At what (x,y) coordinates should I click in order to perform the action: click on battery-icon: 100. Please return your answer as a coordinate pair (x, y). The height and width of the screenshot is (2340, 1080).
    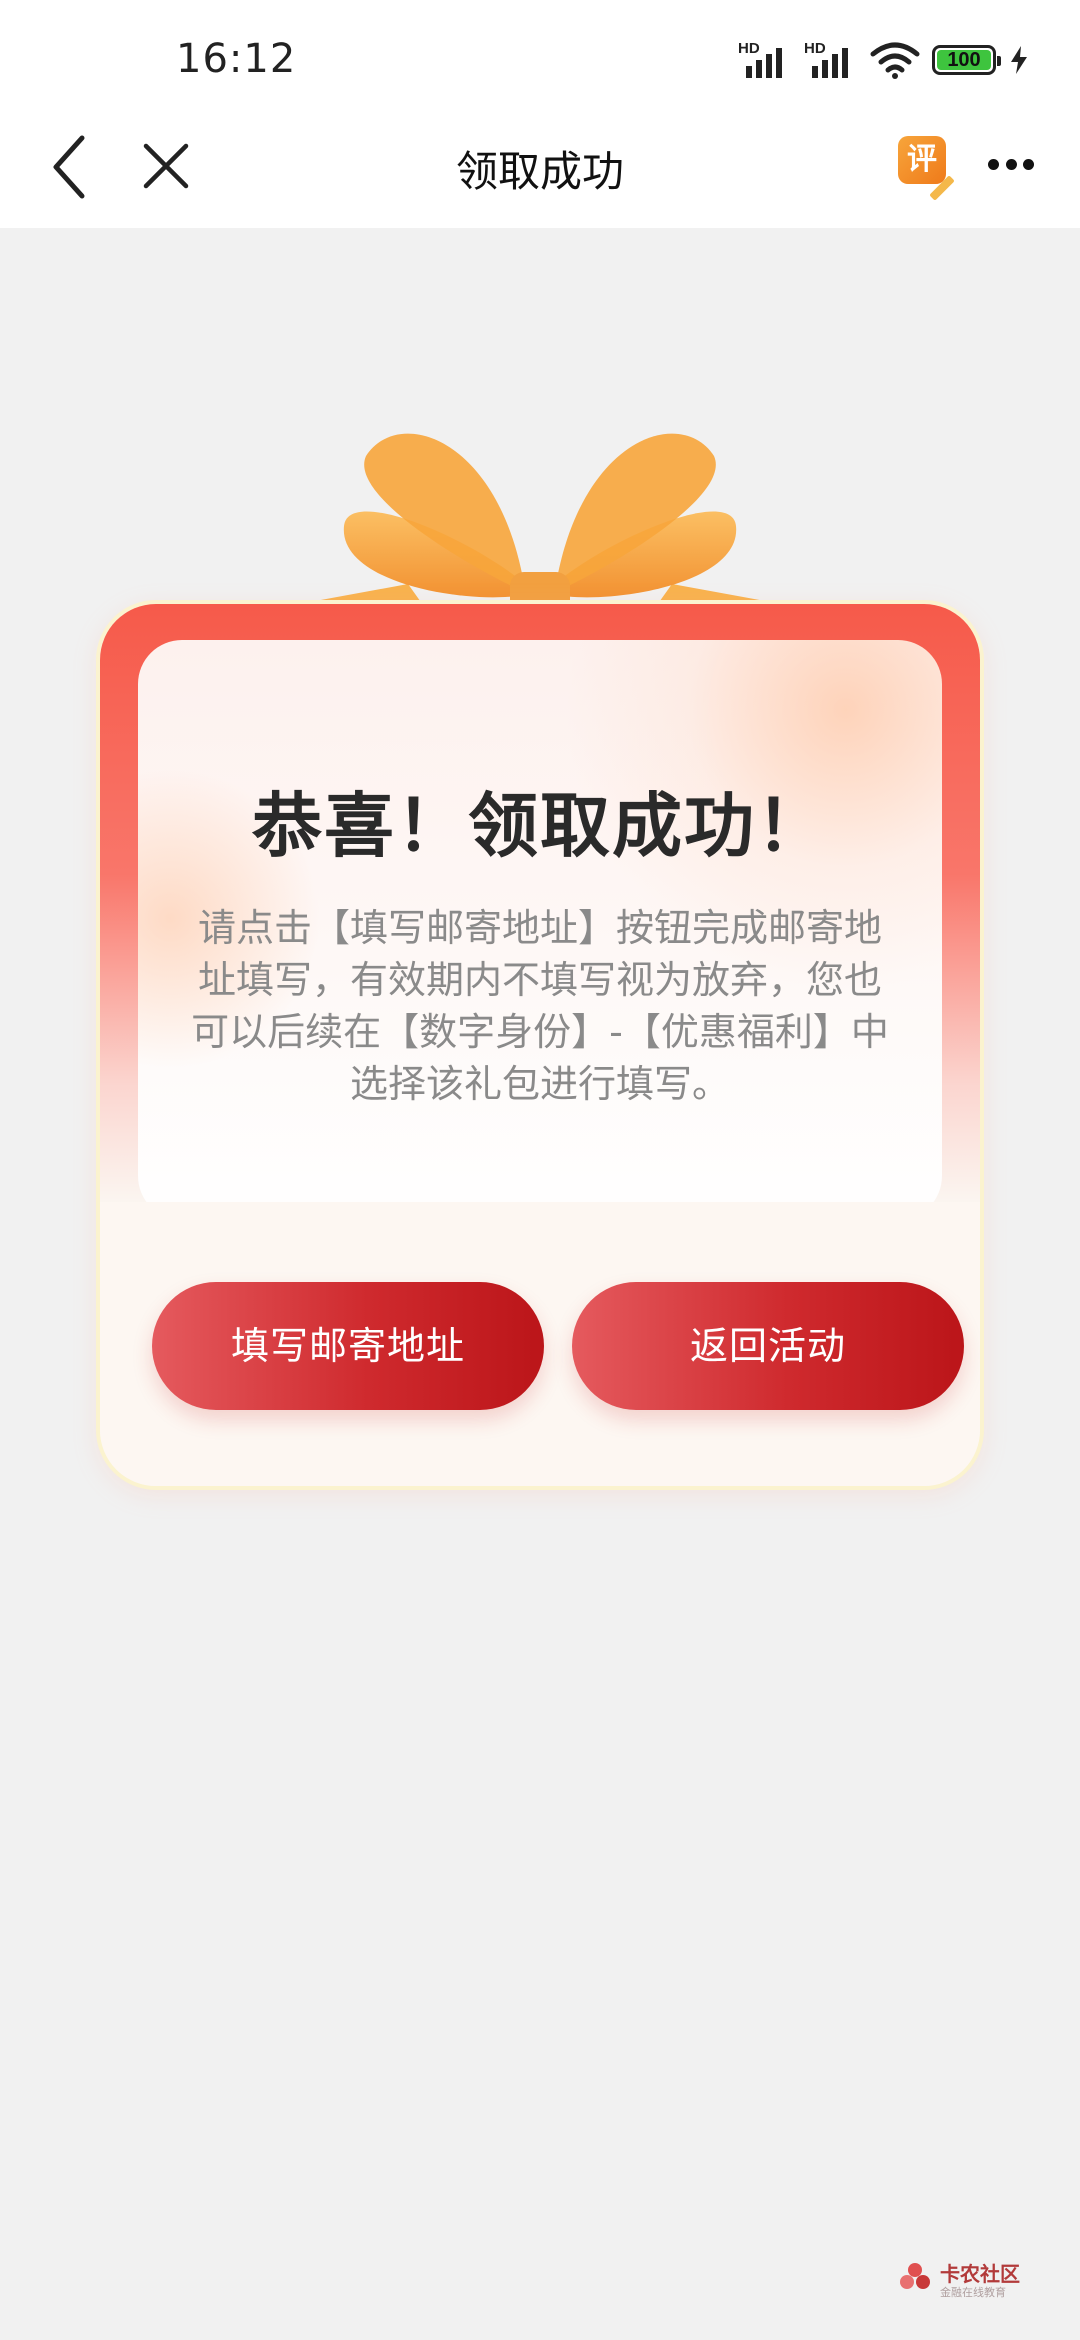
    Looking at the image, I should click on (966, 60).